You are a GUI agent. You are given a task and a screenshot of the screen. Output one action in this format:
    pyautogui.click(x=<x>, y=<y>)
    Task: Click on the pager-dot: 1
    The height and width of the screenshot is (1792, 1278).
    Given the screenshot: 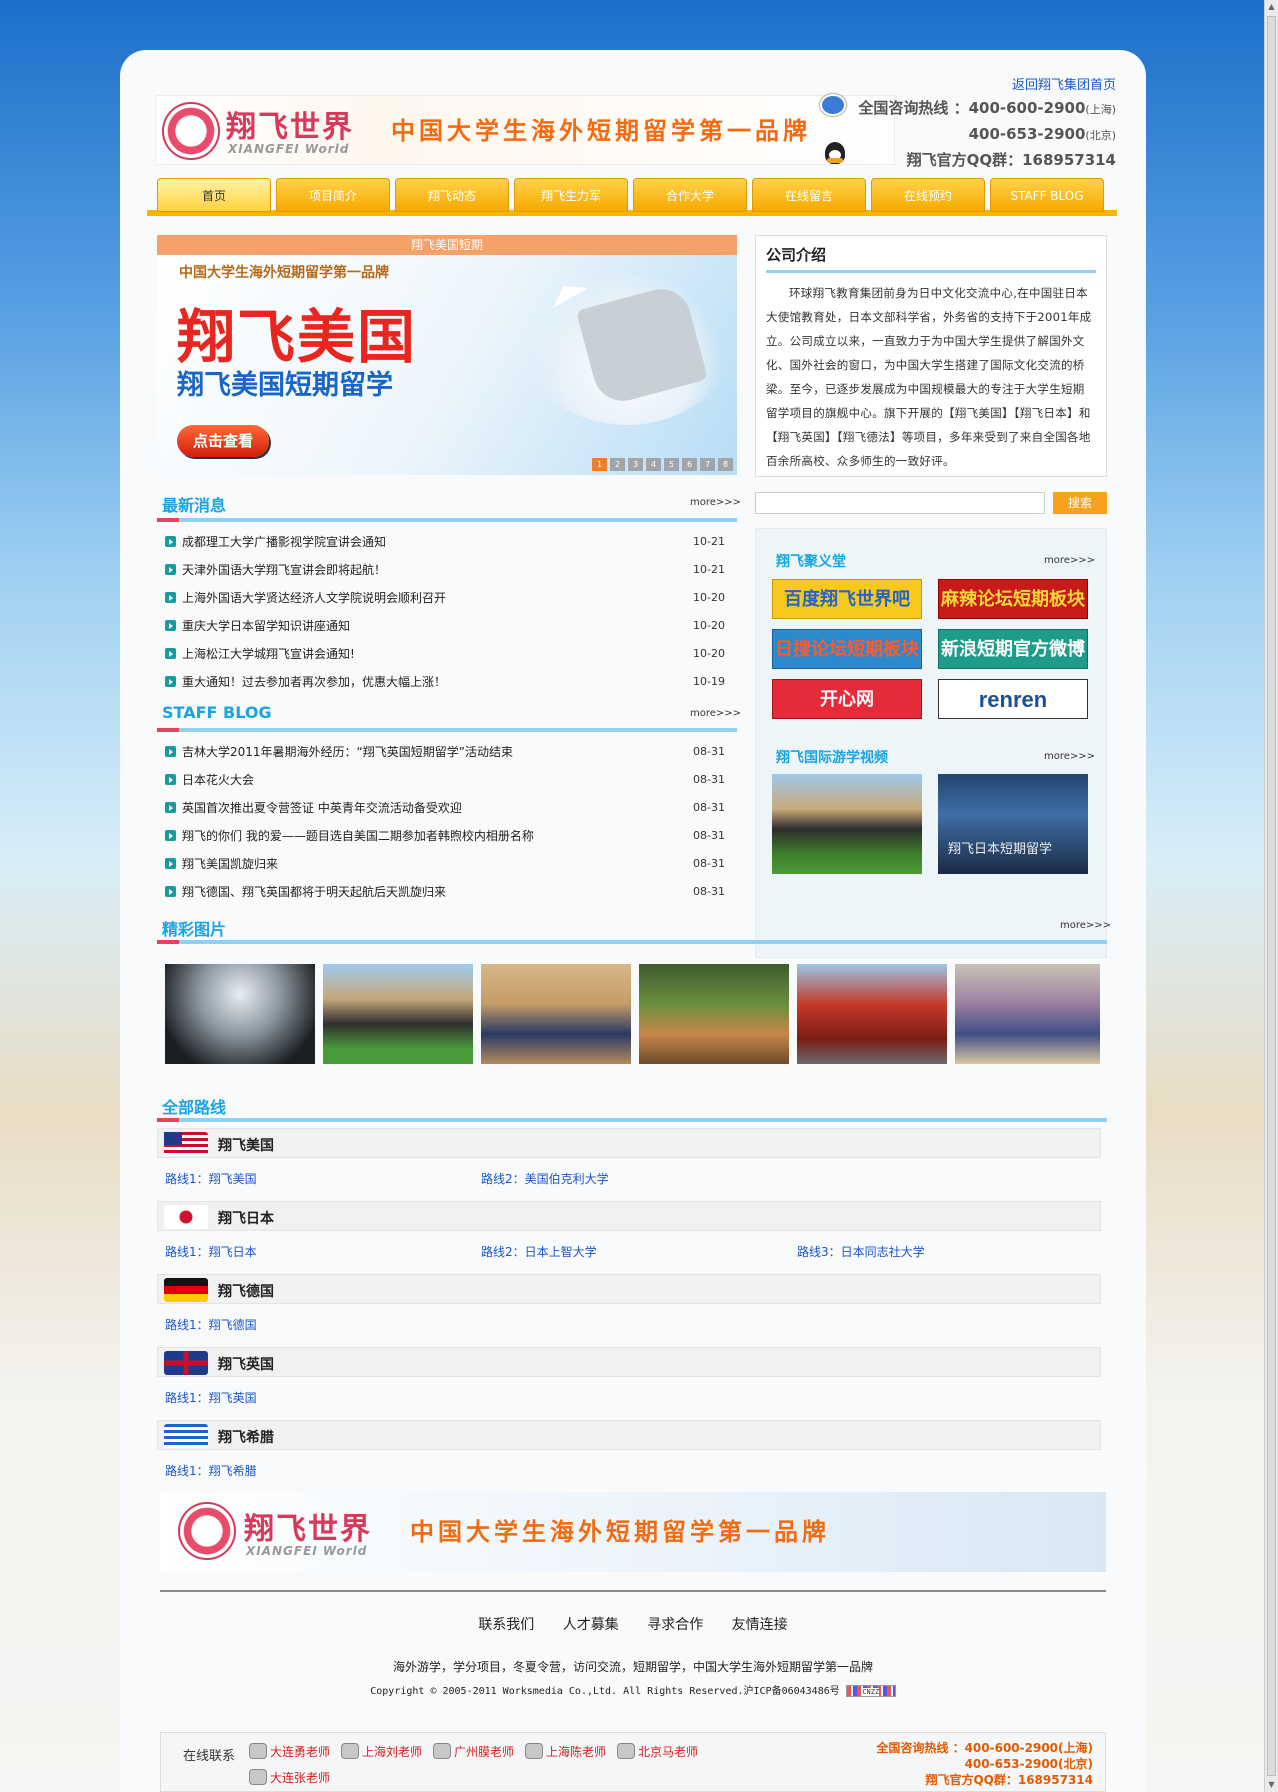 What is the action you would take?
    pyautogui.click(x=599, y=464)
    